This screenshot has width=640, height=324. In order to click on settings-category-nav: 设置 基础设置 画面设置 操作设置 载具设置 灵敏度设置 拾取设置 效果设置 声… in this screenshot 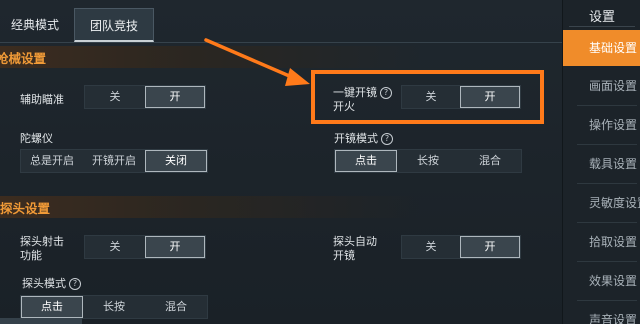, I will do `click(601, 162)`.